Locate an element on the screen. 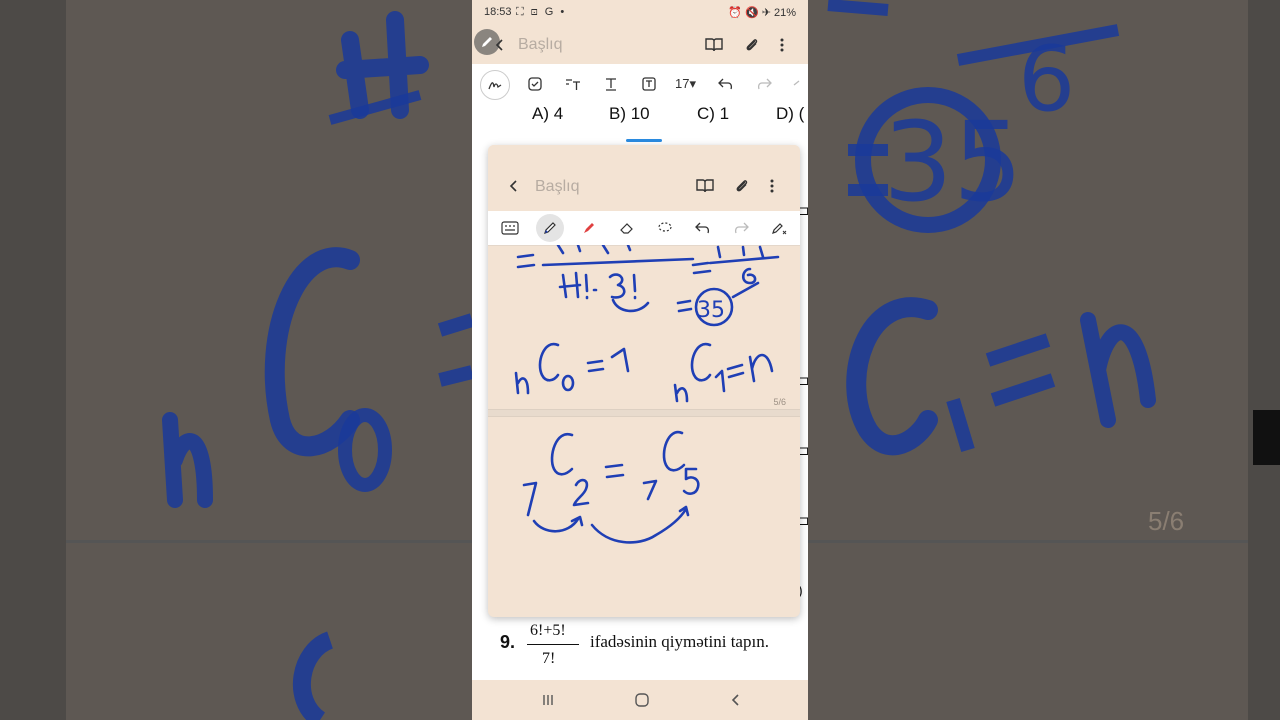 The image size is (1280, 720). redo-icon is located at coordinates (764, 84).